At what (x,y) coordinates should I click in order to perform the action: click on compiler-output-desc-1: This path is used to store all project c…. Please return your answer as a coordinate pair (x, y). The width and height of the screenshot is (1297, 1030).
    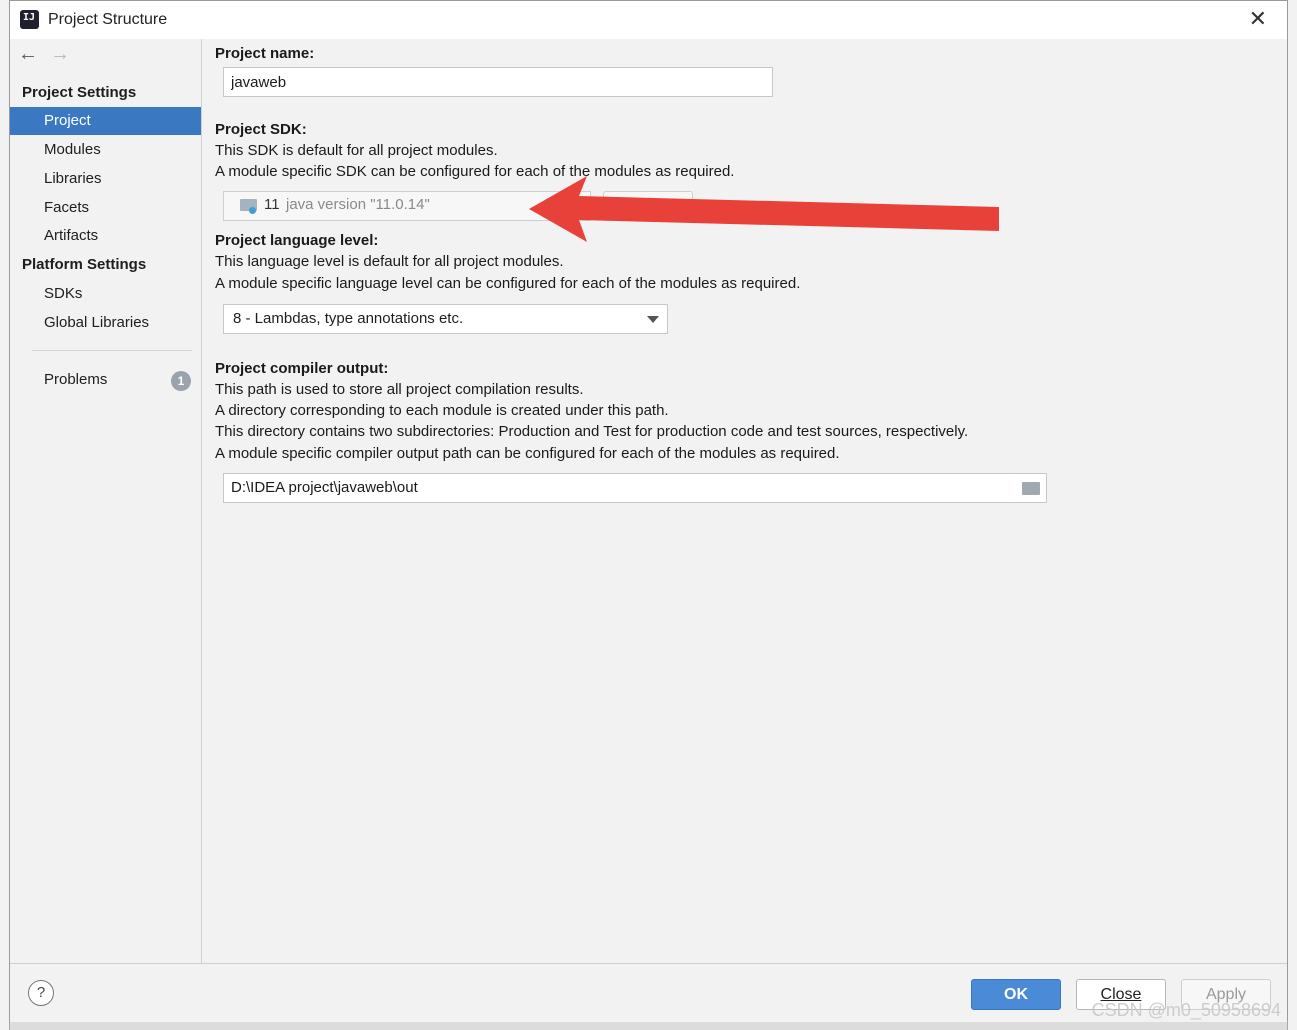
    Looking at the image, I should click on (399, 389).